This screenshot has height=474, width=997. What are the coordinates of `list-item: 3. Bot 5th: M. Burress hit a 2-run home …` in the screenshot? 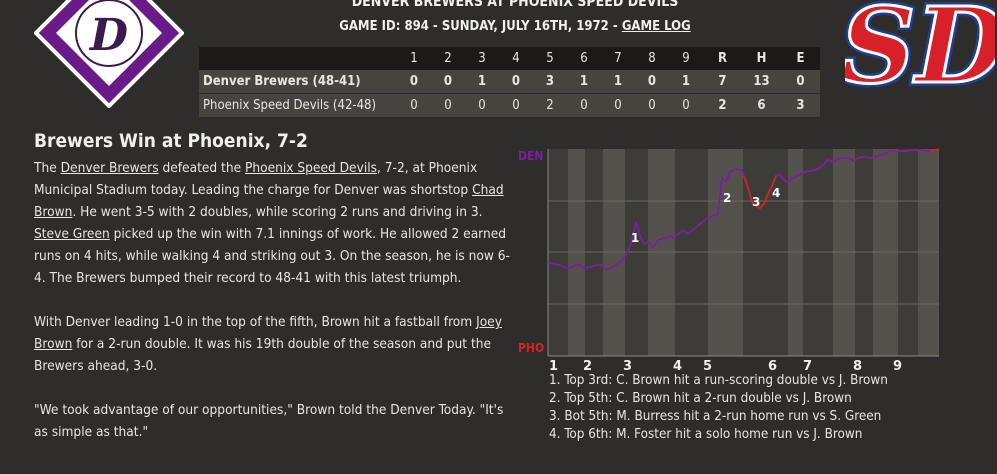 It's located at (715, 416).